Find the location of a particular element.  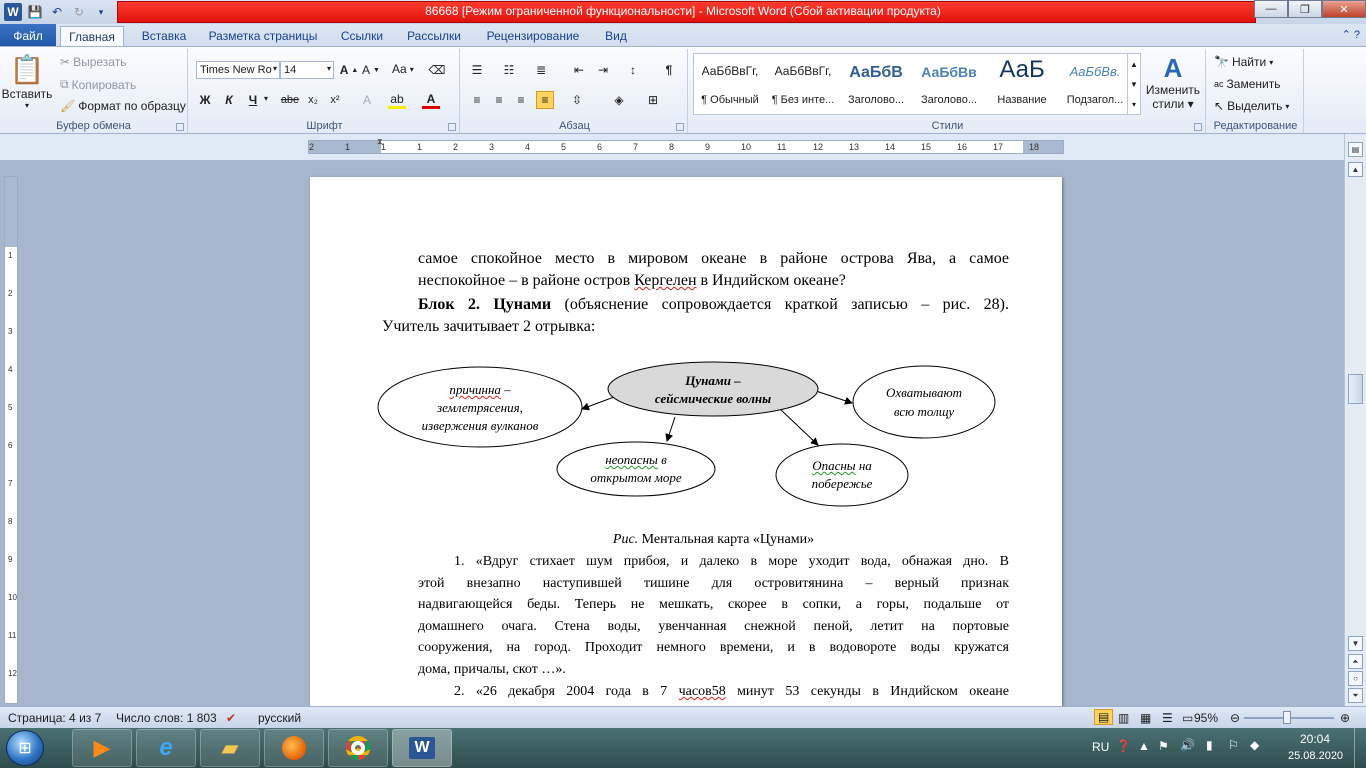

align-center-icon: ≡ is located at coordinates (499, 100).